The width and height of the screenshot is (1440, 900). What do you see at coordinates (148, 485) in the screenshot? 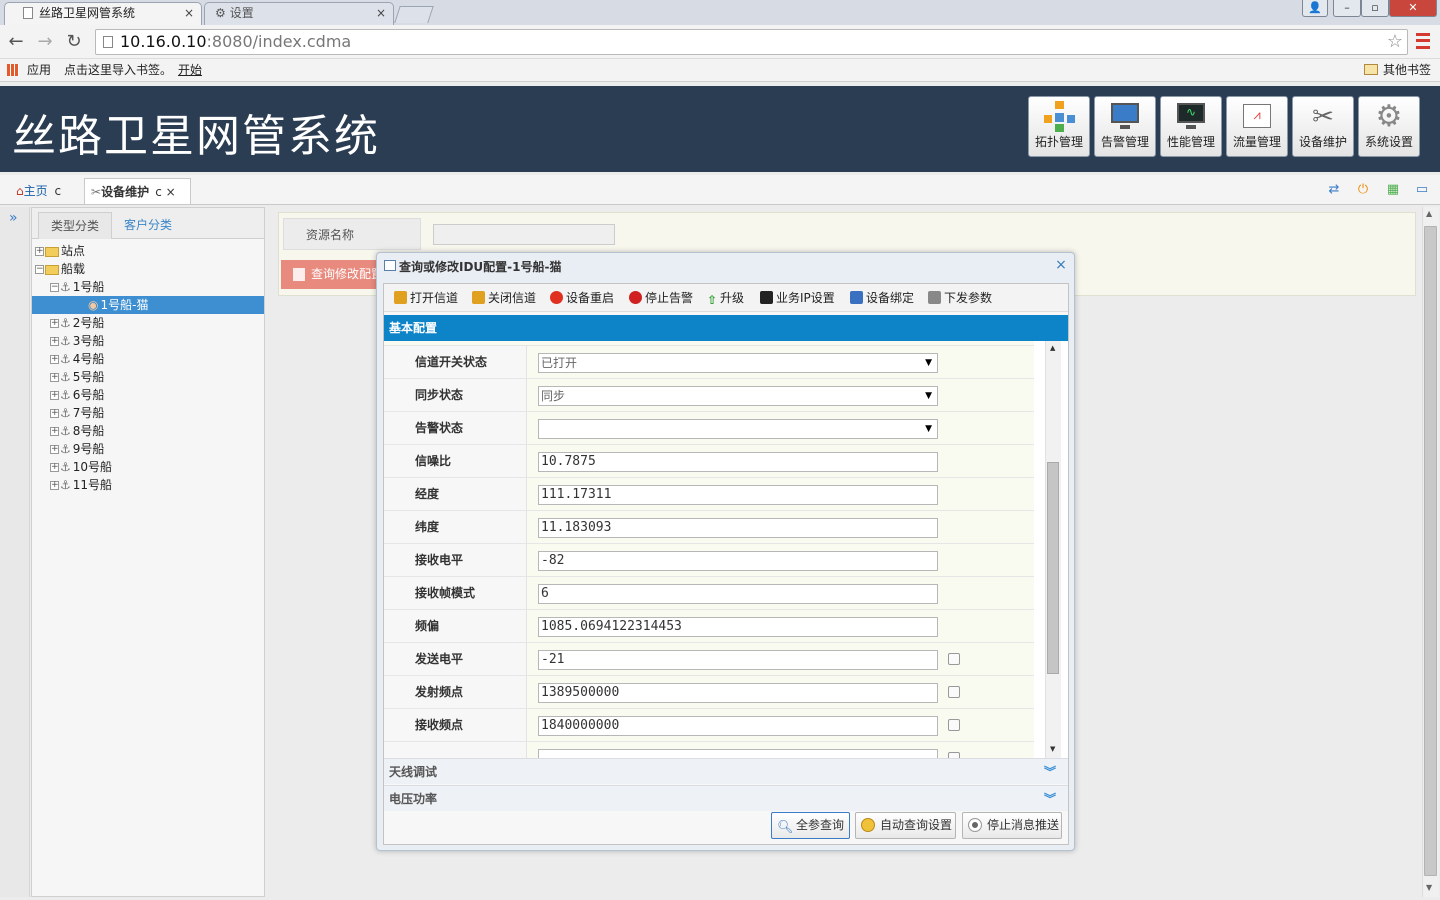
I see `tree-node: +⚓ 11号船` at bounding box center [148, 485].